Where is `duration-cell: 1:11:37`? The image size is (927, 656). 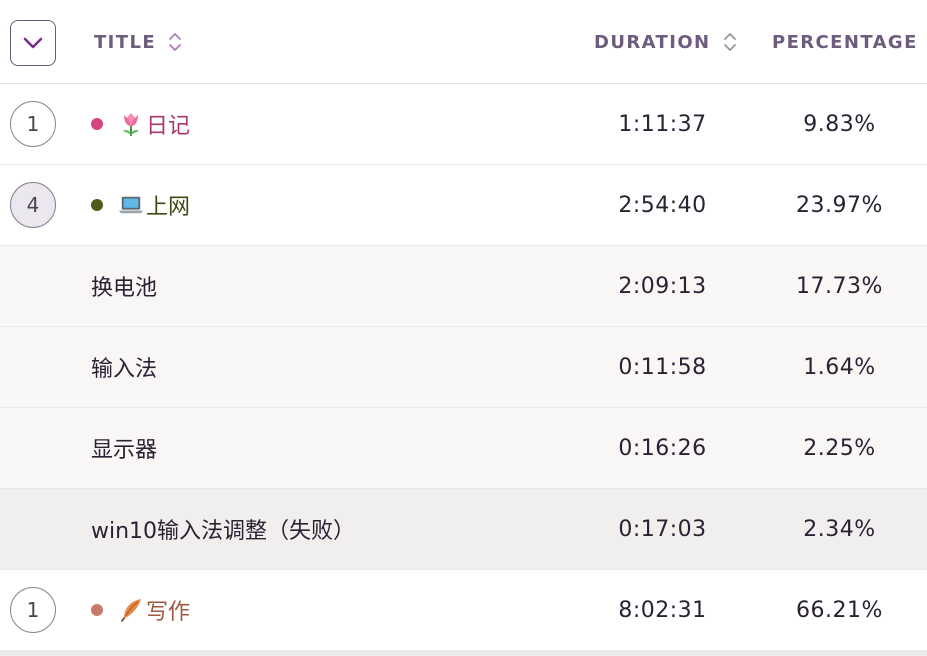 duration-cell: 1:11:37 is located at coordinates (662, 124).